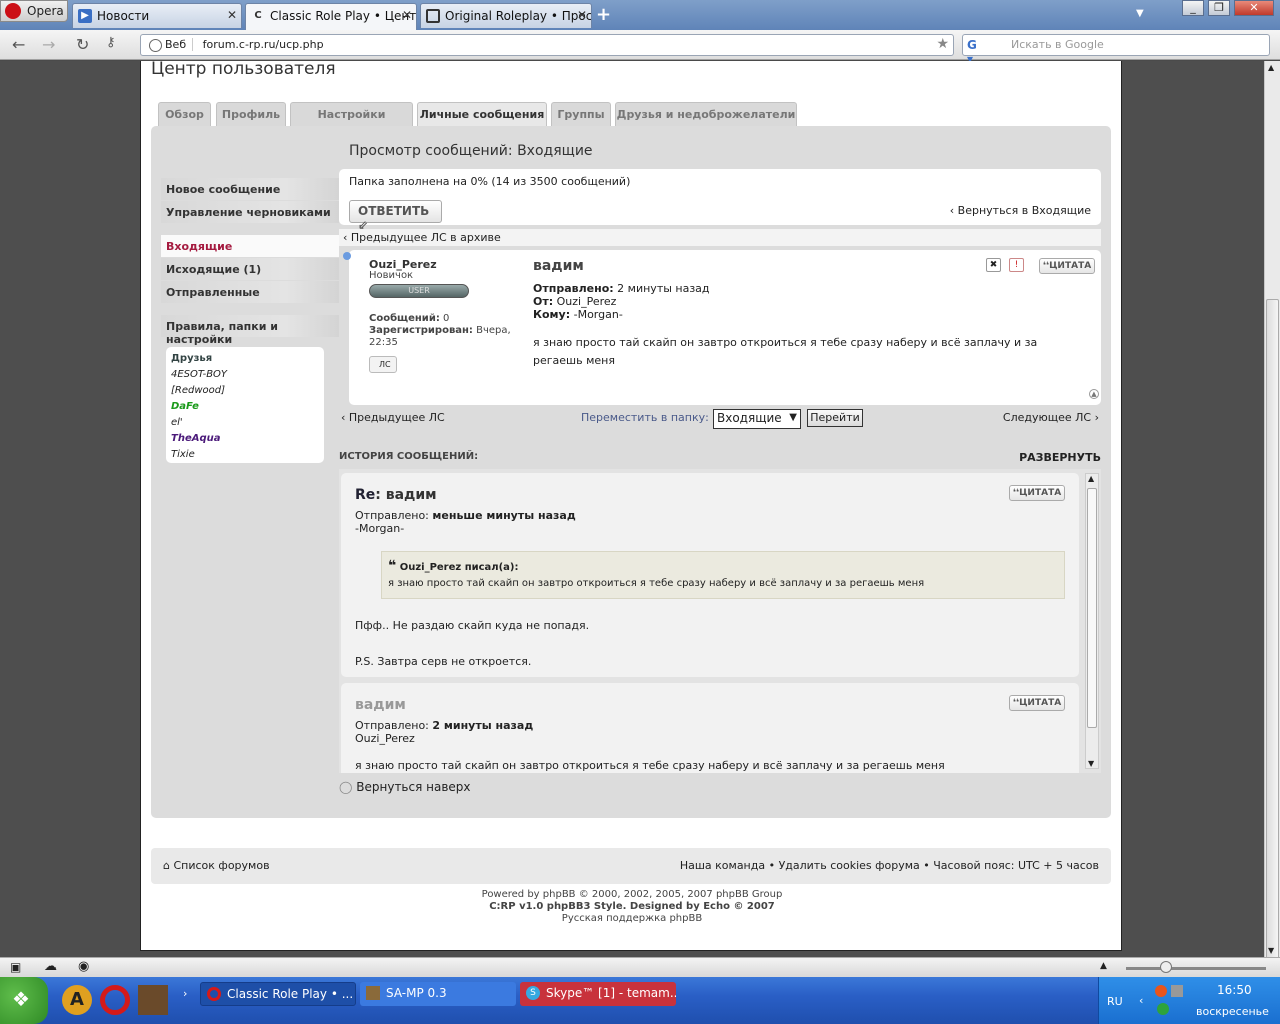 Image resolution: width=1280 pixels, height=1024 pixels. Describe the element at coordinates (170, 45) in the screenshot. I see `site-info-badge: Веб` at that location.